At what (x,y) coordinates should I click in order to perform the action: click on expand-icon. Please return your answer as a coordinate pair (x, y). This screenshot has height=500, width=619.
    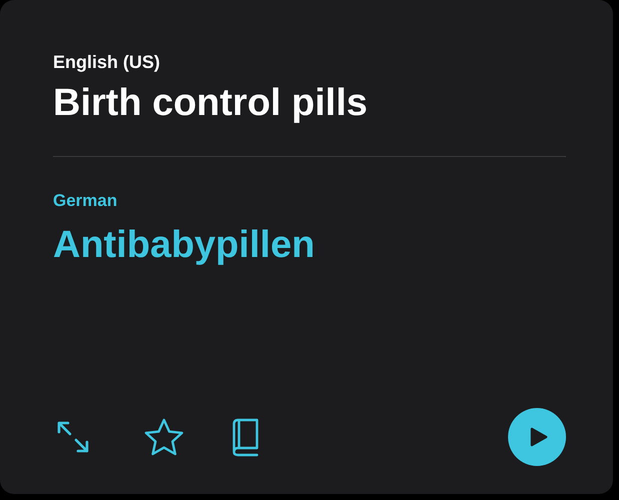
    Looking at the image, I should click on (73, 437).